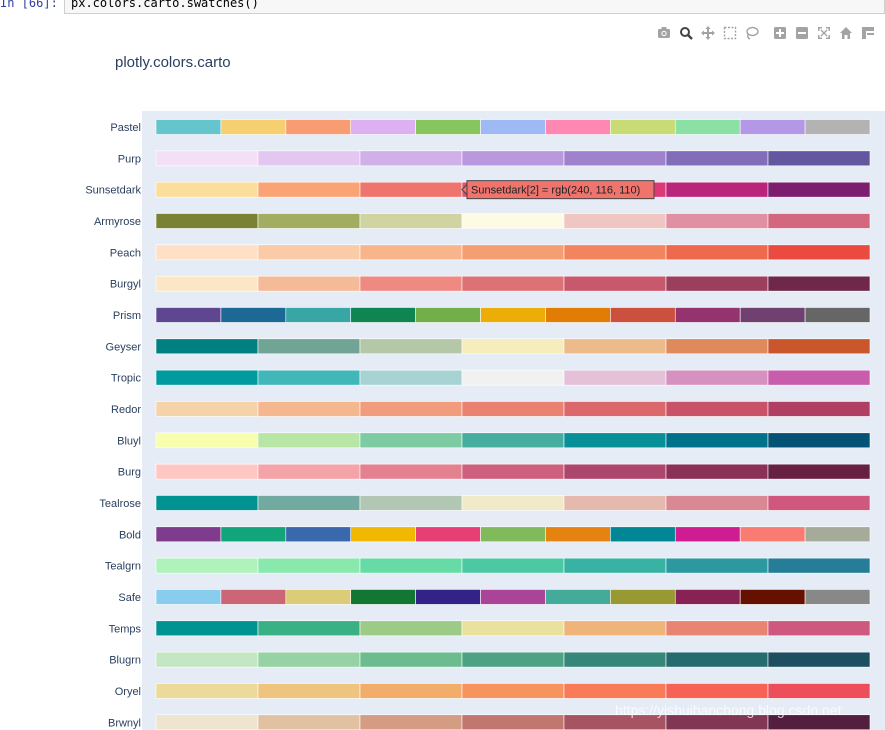 The height and width of the screenshot is (730, 885). What do you see at coordinates (117, 222) in the screenshot?
I see `row-label-armyrose: Armyrose` at bounding box center [117, 222].